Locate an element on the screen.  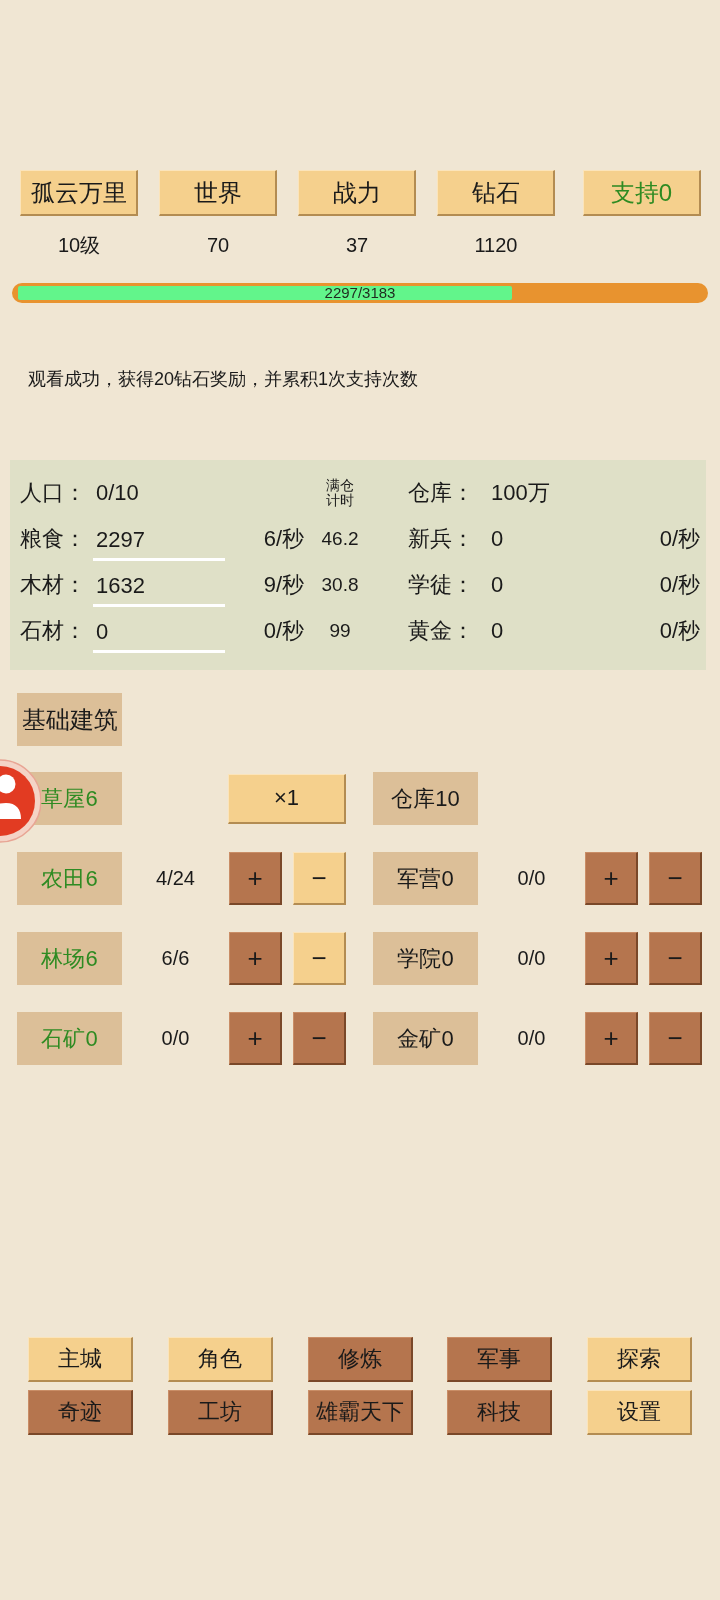
nav-button: 军事 is located at coordinates (500, 1359).